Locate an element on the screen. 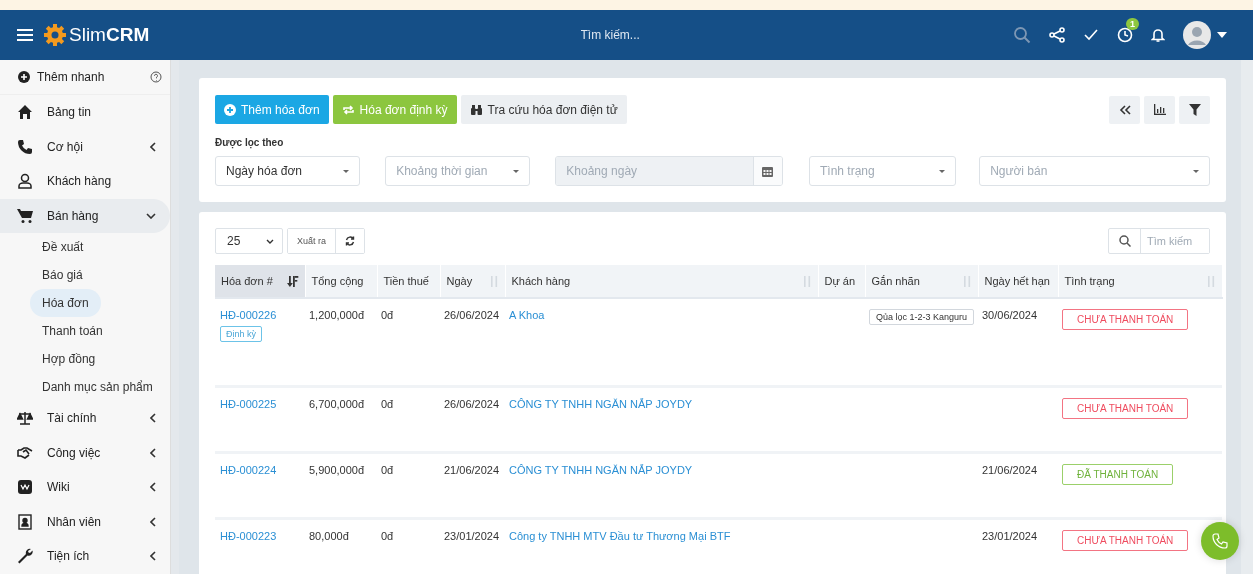  submenu-item: Đề xuất is located at coordinates (63, 247).